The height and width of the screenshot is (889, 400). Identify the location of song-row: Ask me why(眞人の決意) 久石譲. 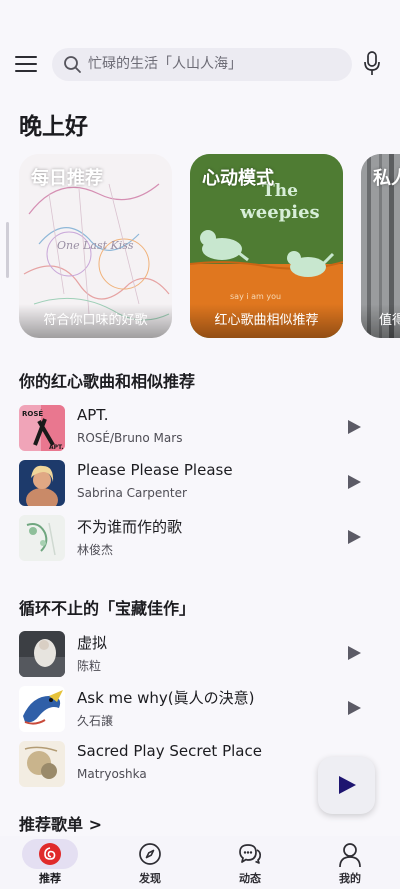
(200, 710).